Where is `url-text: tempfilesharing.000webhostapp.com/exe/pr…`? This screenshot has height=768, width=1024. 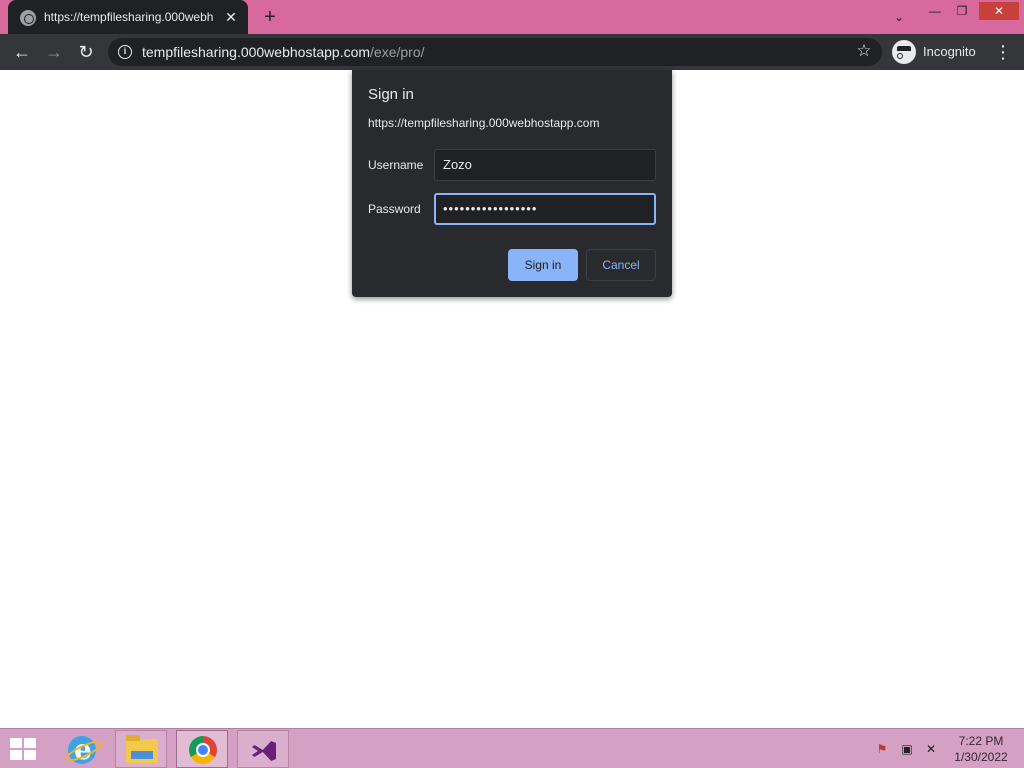 url-text: tempfilesharing.000webhostapp.com/exe/pr… is located at coordinates (283, 52).